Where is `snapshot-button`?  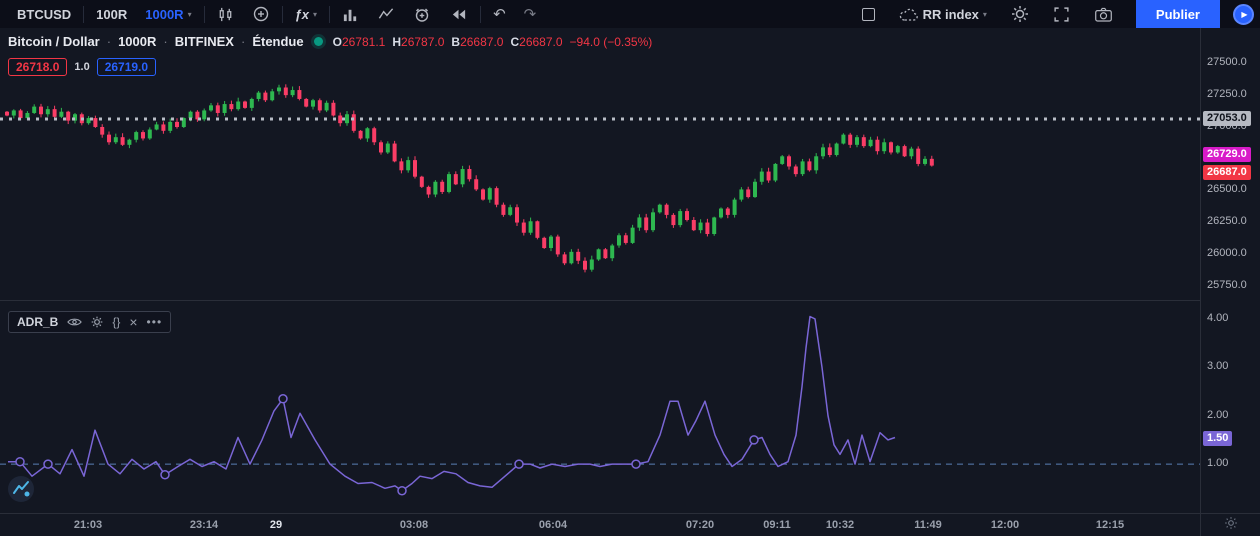
snapshot-button is located at coordinates (1103, 14).